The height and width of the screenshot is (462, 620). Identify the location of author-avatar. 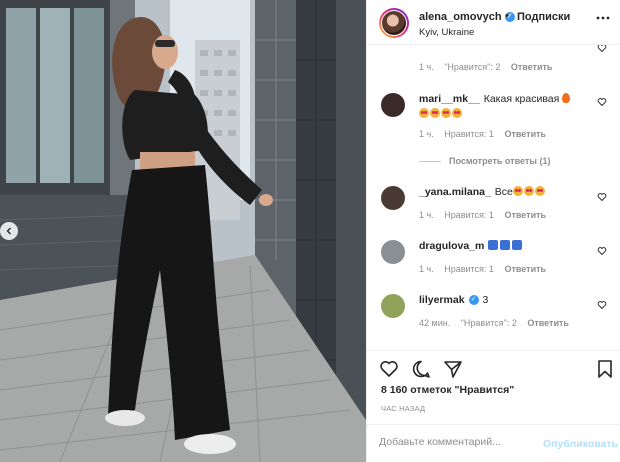
(394, 23).